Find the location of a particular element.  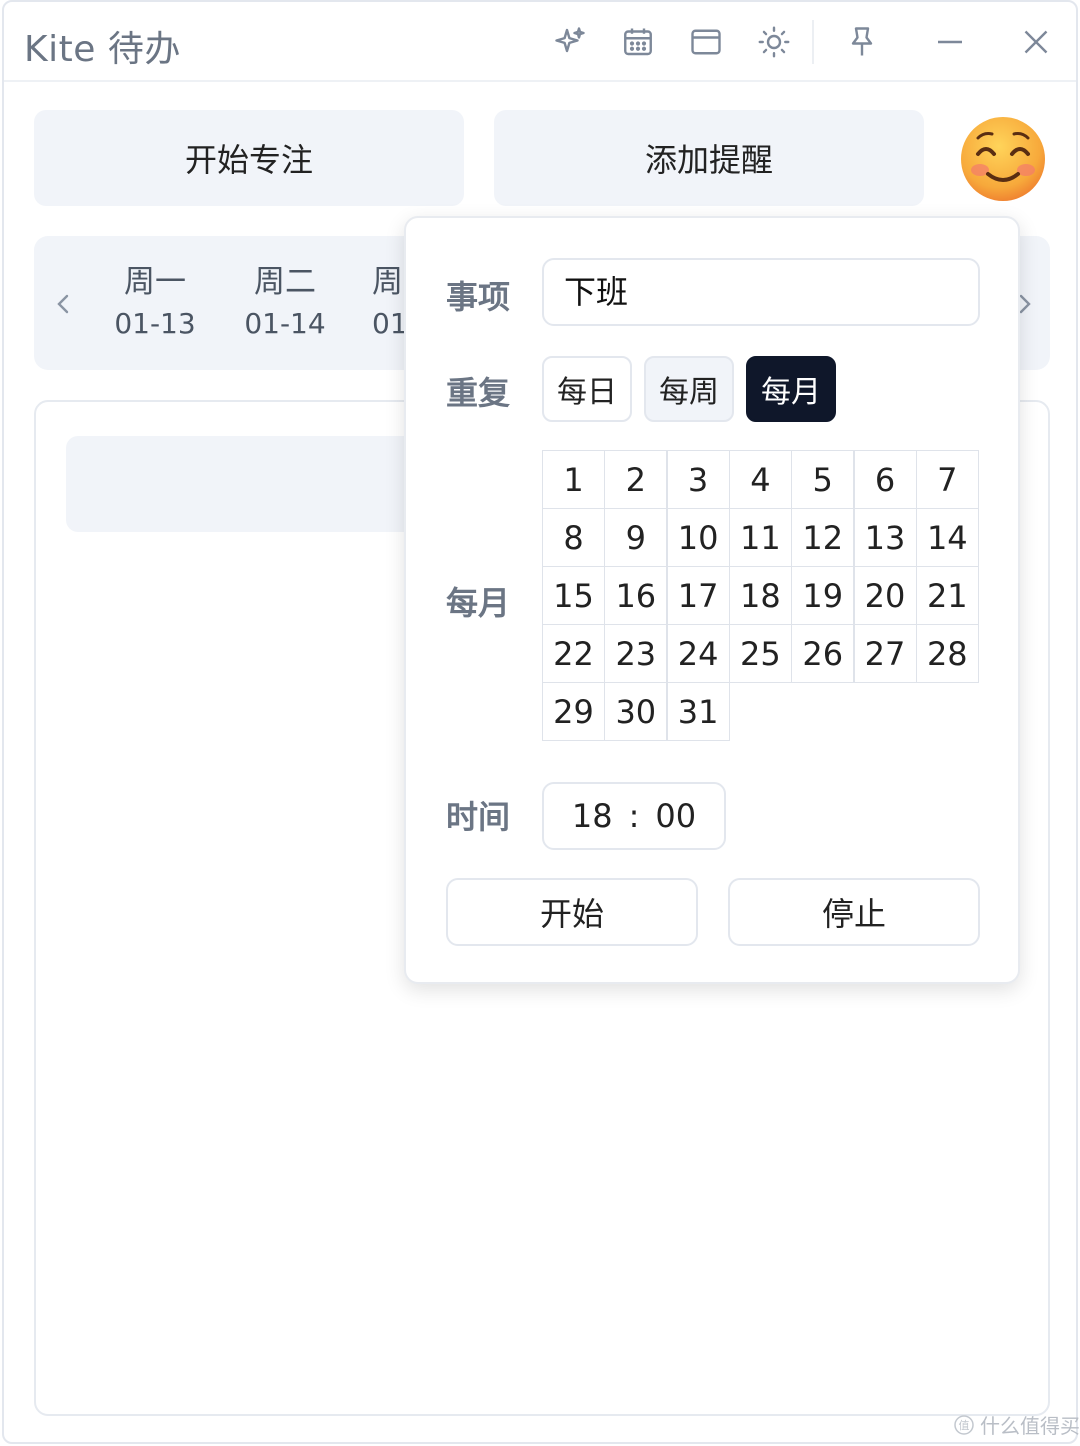

start-focus-button: 开始专注 is located at coordinates (249, 158).